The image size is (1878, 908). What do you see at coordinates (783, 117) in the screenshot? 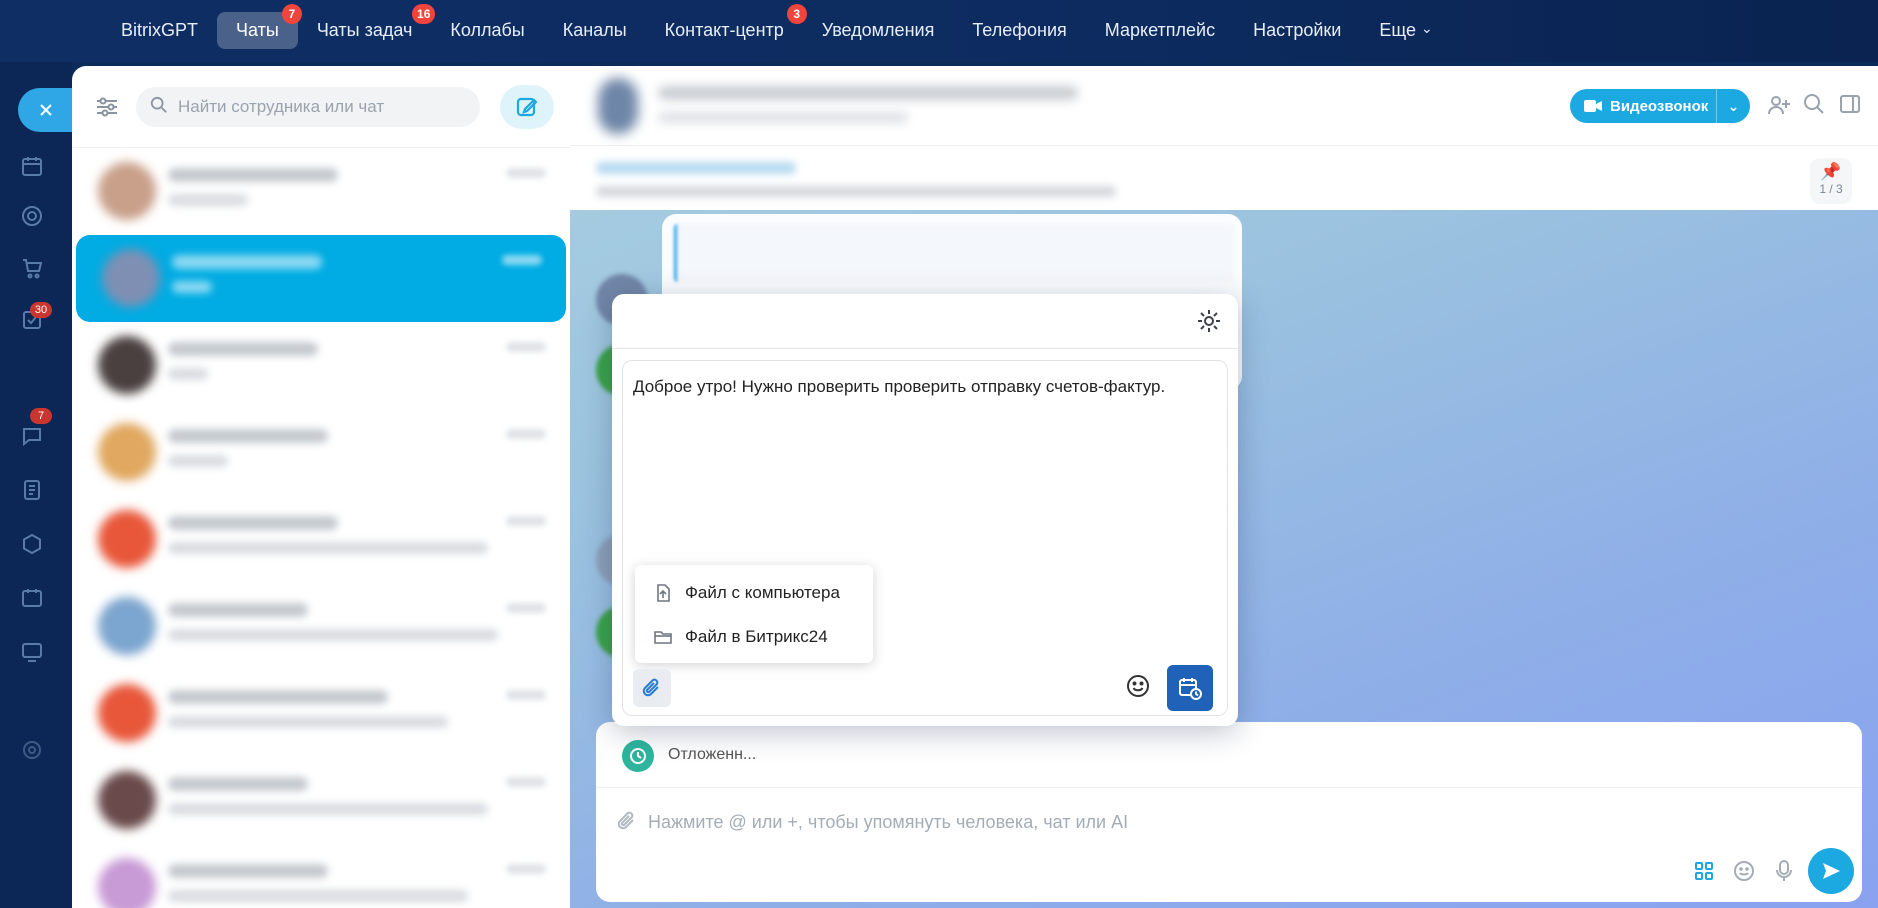
I see `chat-subtitle` at bounding box center [783, 117].